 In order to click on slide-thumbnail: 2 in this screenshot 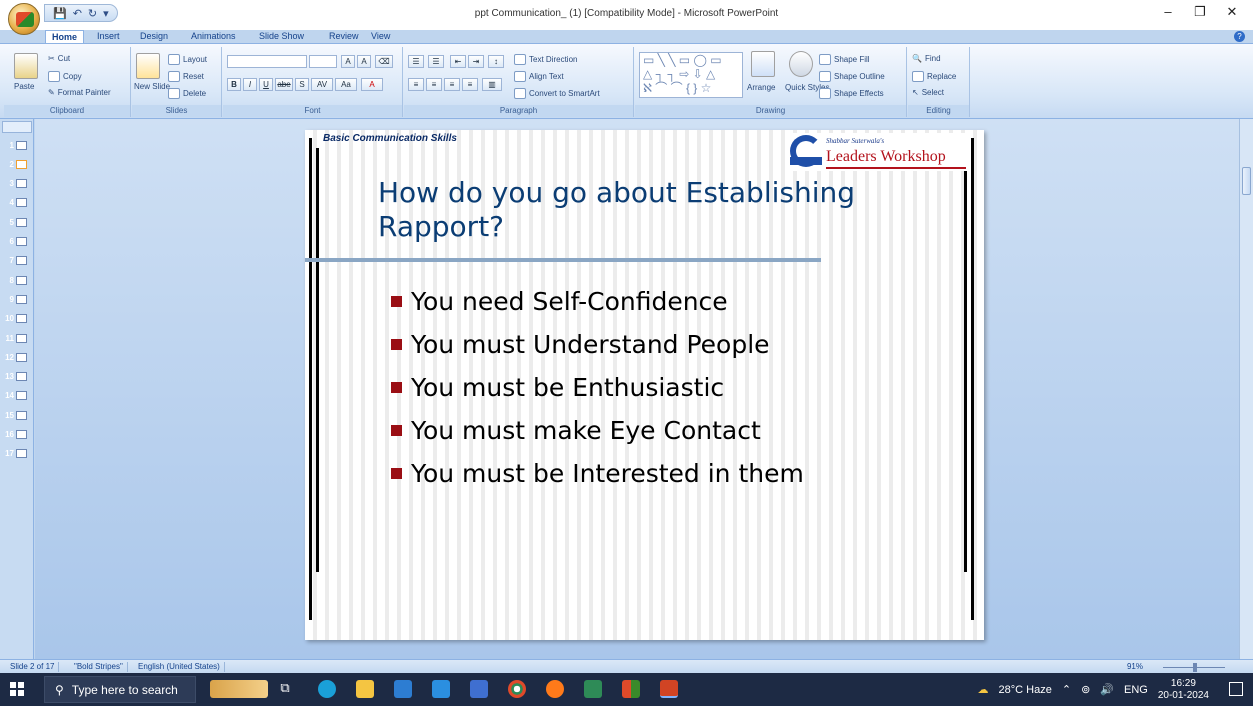, I will do `click(17, 164)`.